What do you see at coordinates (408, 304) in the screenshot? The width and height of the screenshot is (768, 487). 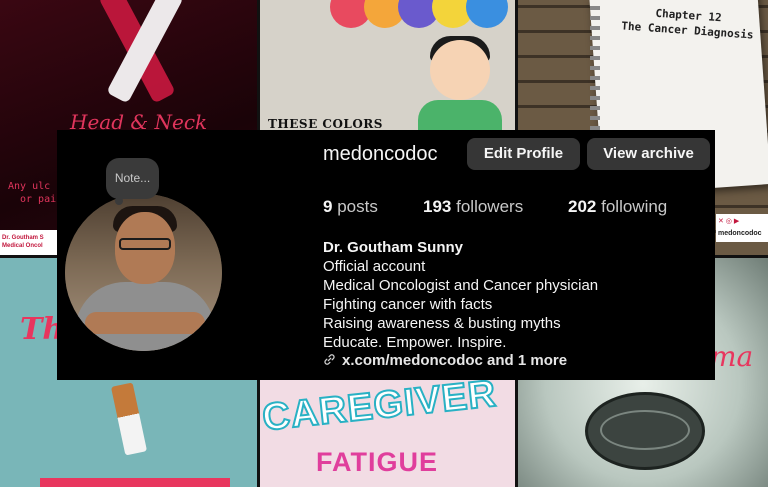 I see `bio-line: Fighting cancer with facts` at bounding box center [408, 304].